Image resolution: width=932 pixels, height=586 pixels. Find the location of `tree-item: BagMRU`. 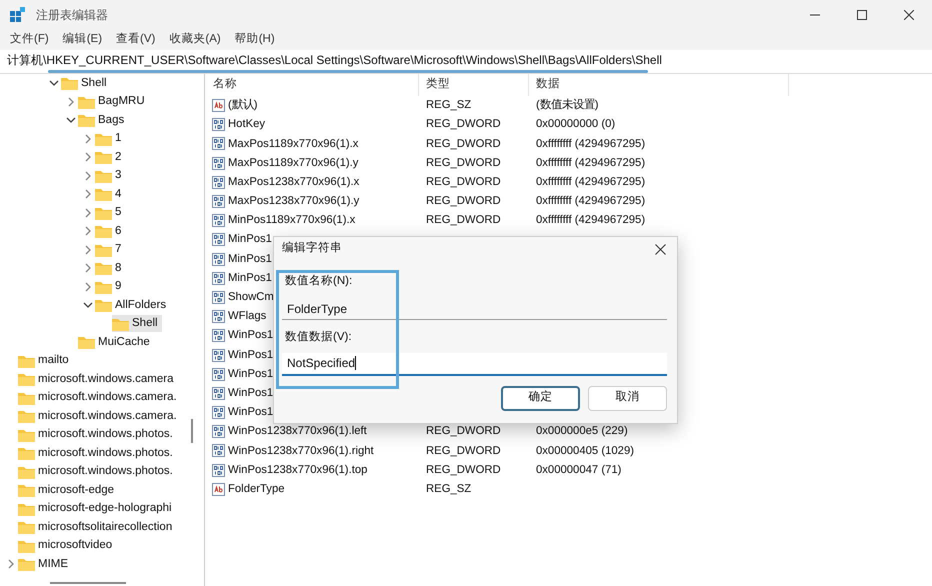

tree-item: BagMRU is located at coordinates (113, 101).